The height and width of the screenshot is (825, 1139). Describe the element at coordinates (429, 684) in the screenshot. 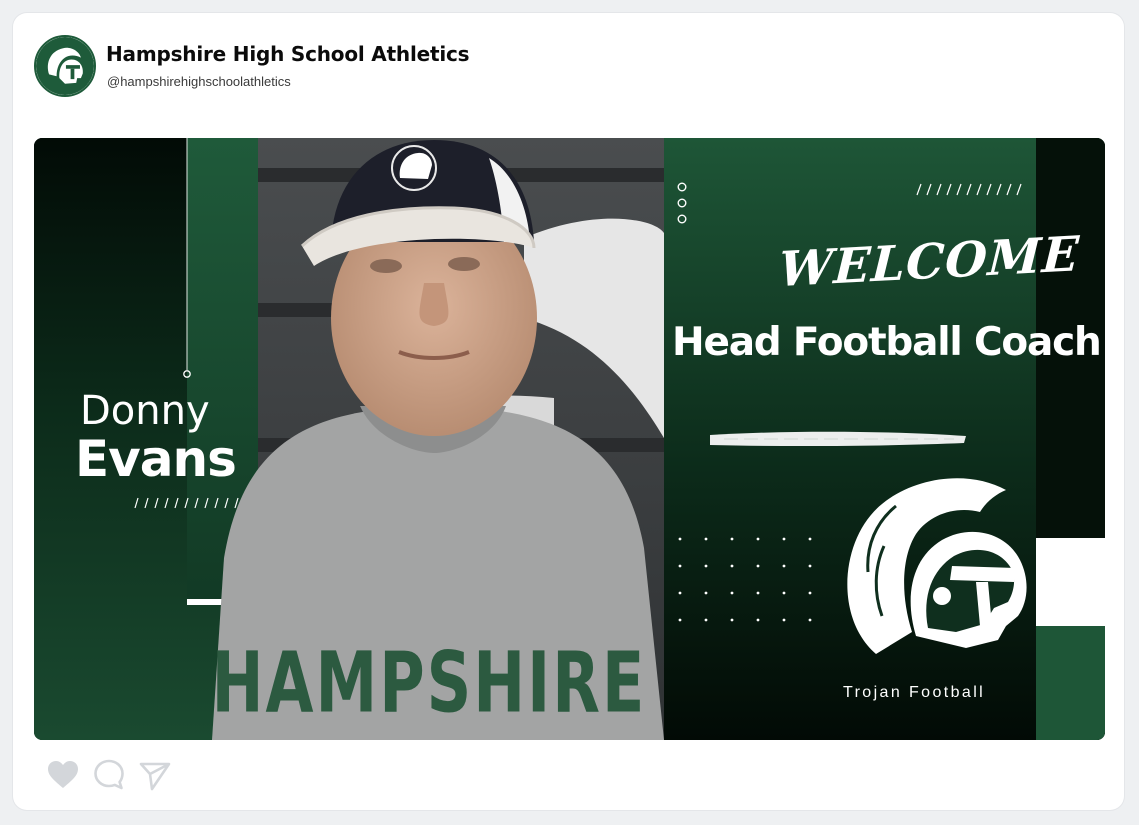

I see `shirt-text: HAMPSHIRE` at that location.